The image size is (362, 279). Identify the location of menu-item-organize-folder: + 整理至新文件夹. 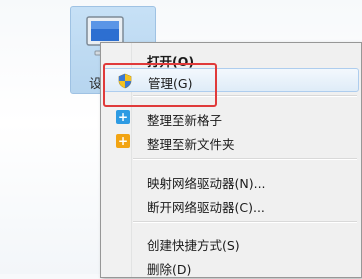
(231, 142).